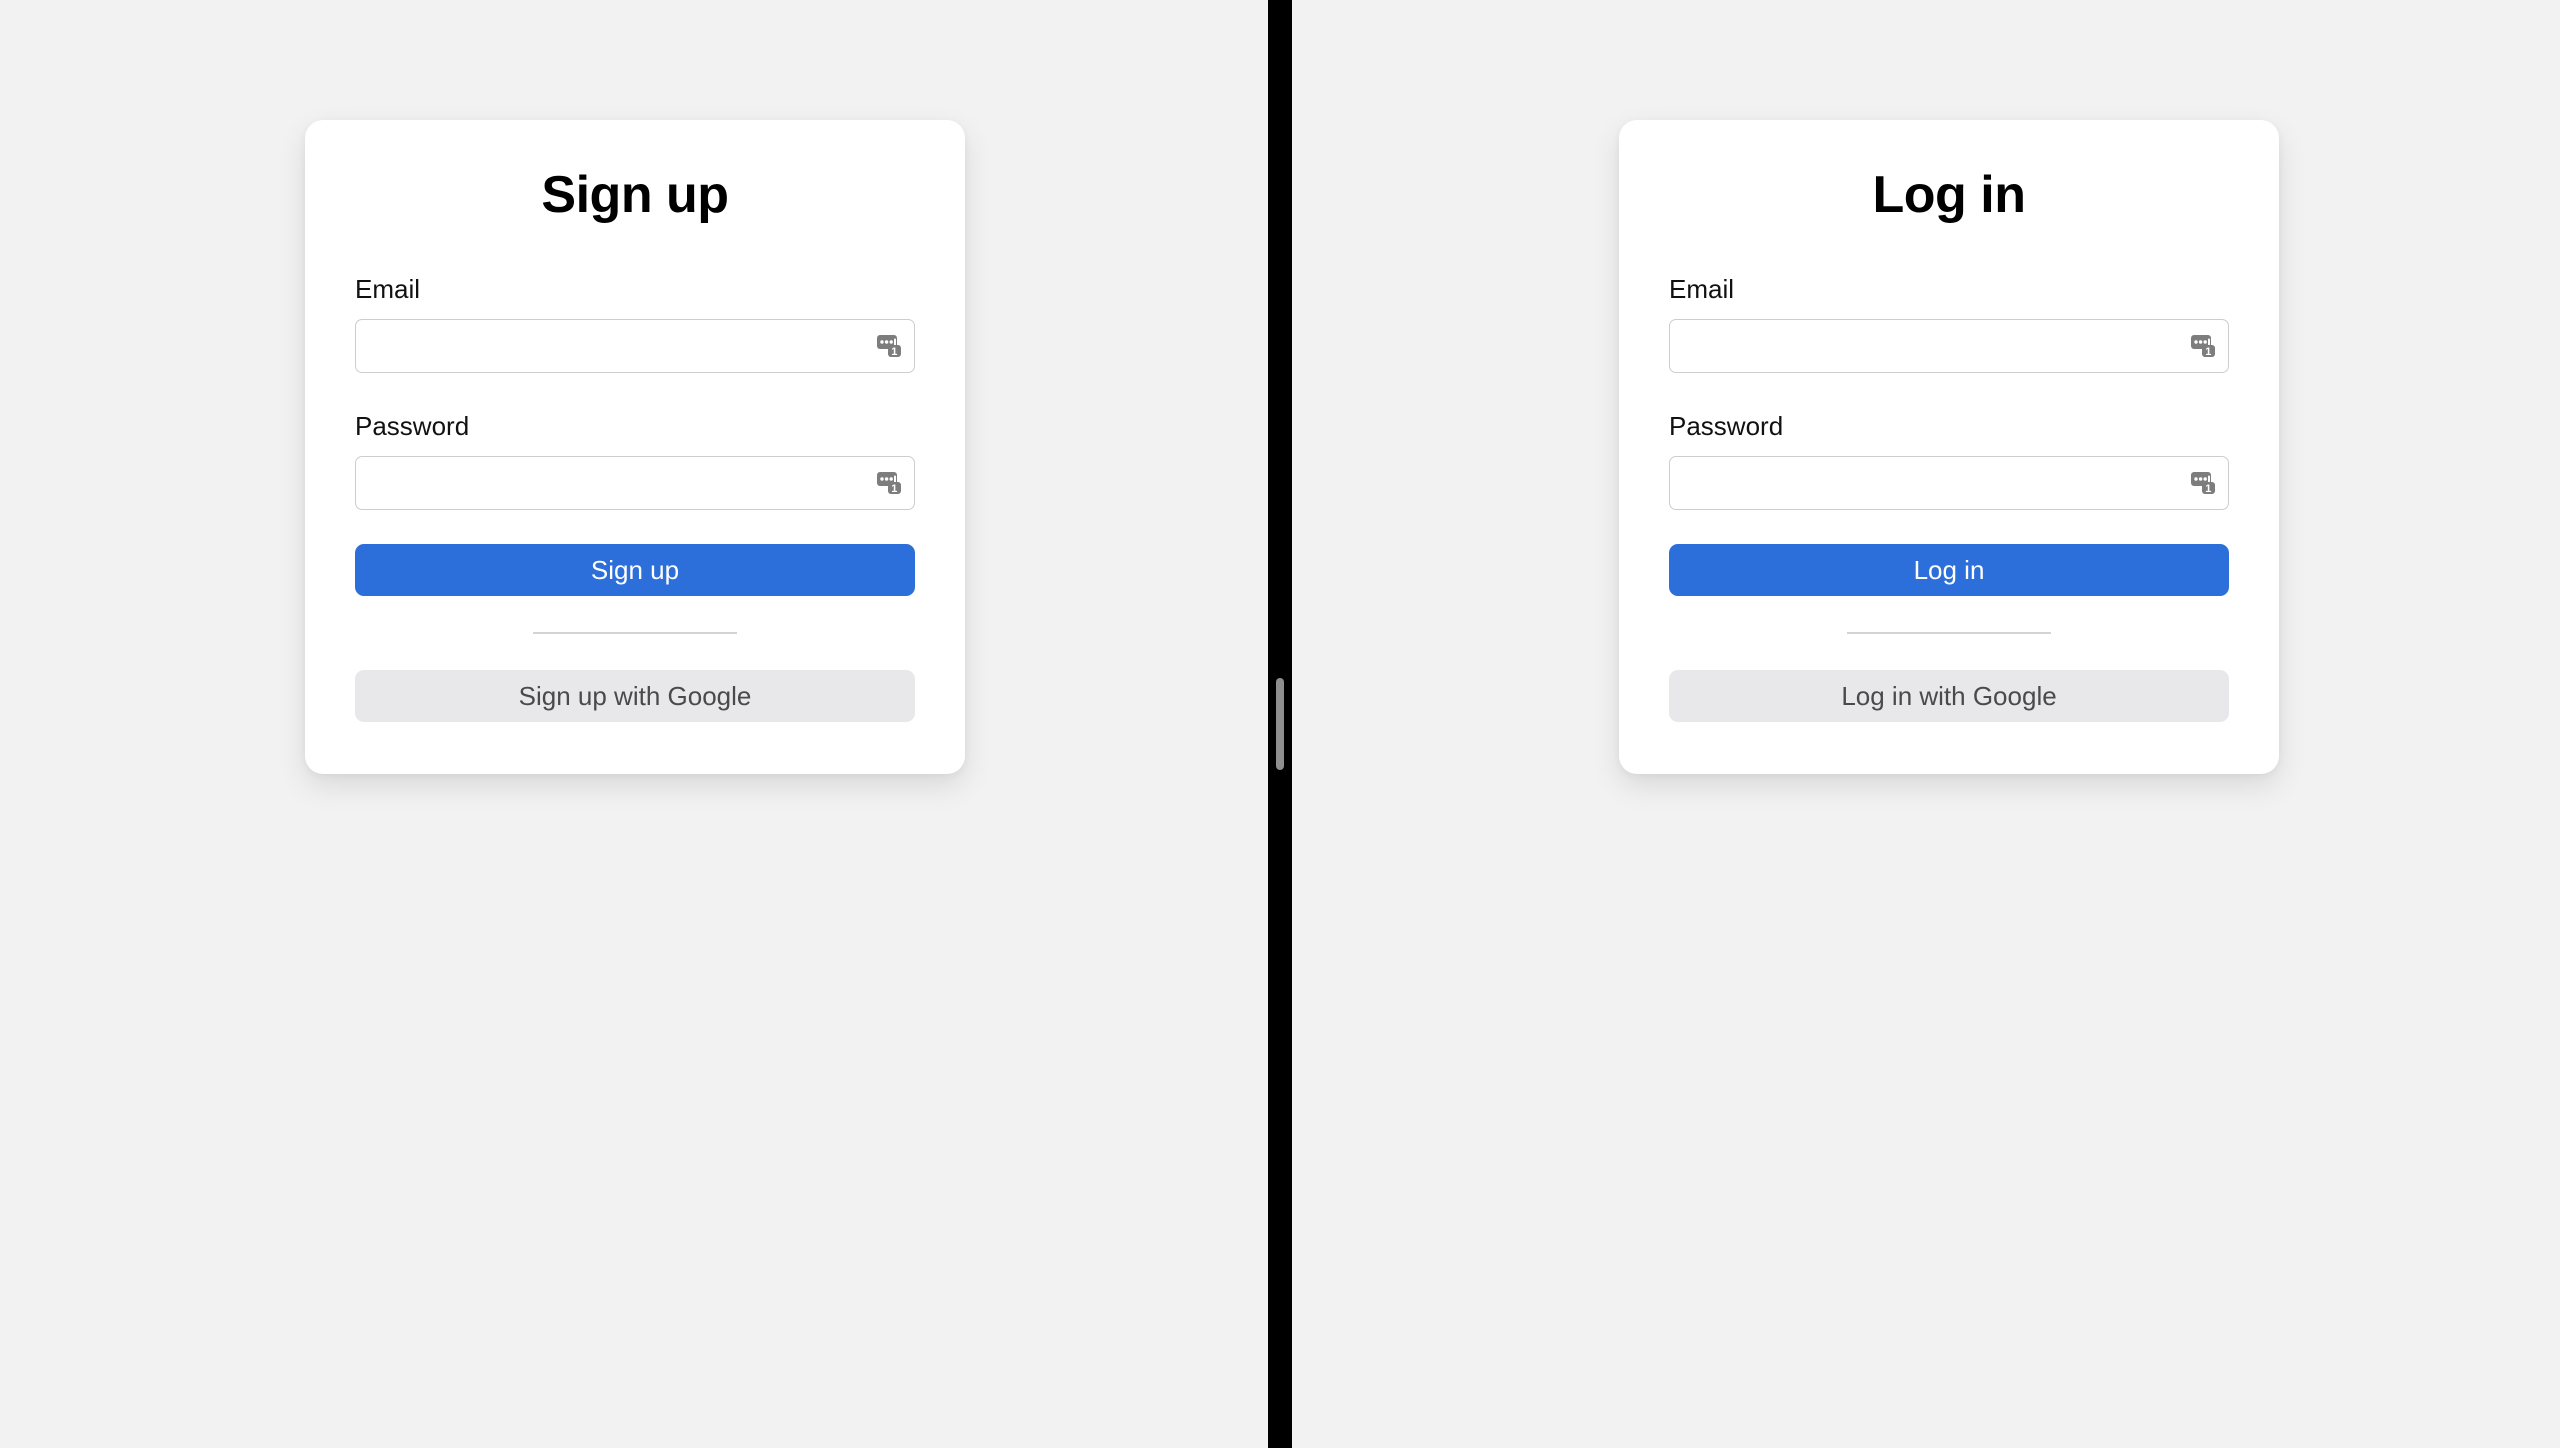  I want to click on login-password-label: Password, so click(1726, 426).